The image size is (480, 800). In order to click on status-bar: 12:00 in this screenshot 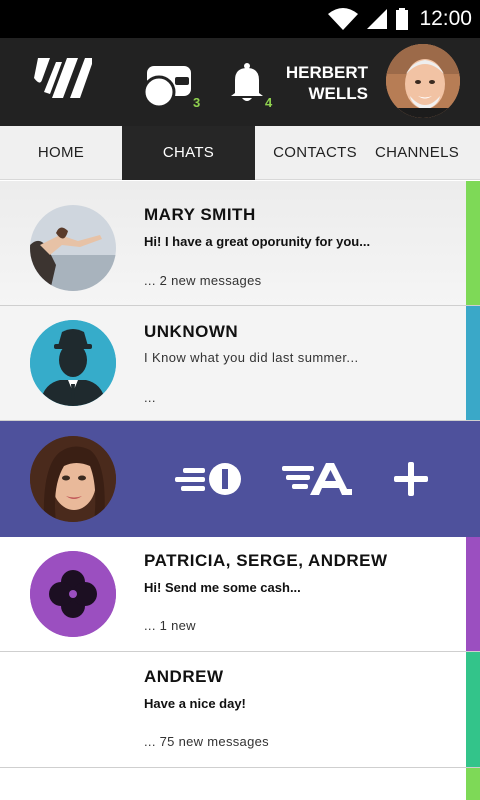, I will do `click(240, 19)`.